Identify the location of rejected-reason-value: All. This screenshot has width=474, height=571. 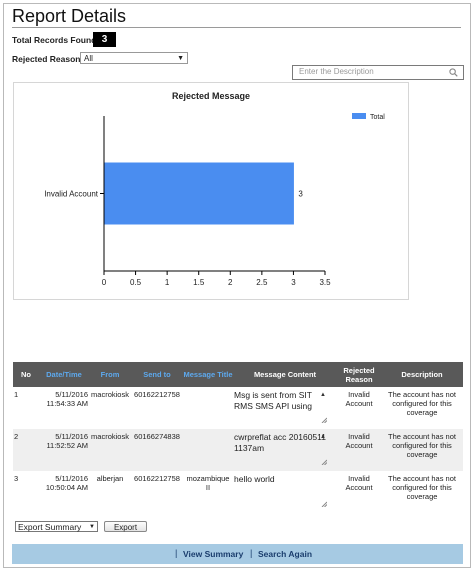
(88, 58).